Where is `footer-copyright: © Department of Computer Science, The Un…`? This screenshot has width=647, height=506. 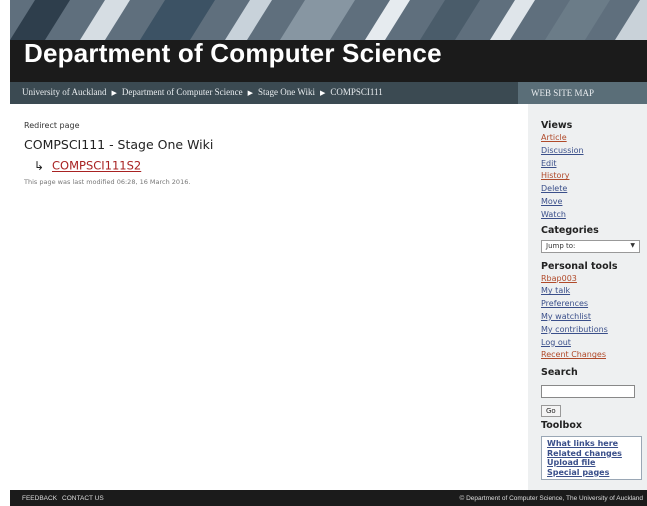
footer-copyright: © Department of Computer Science, The Un… is located at coordinates (551, 498).